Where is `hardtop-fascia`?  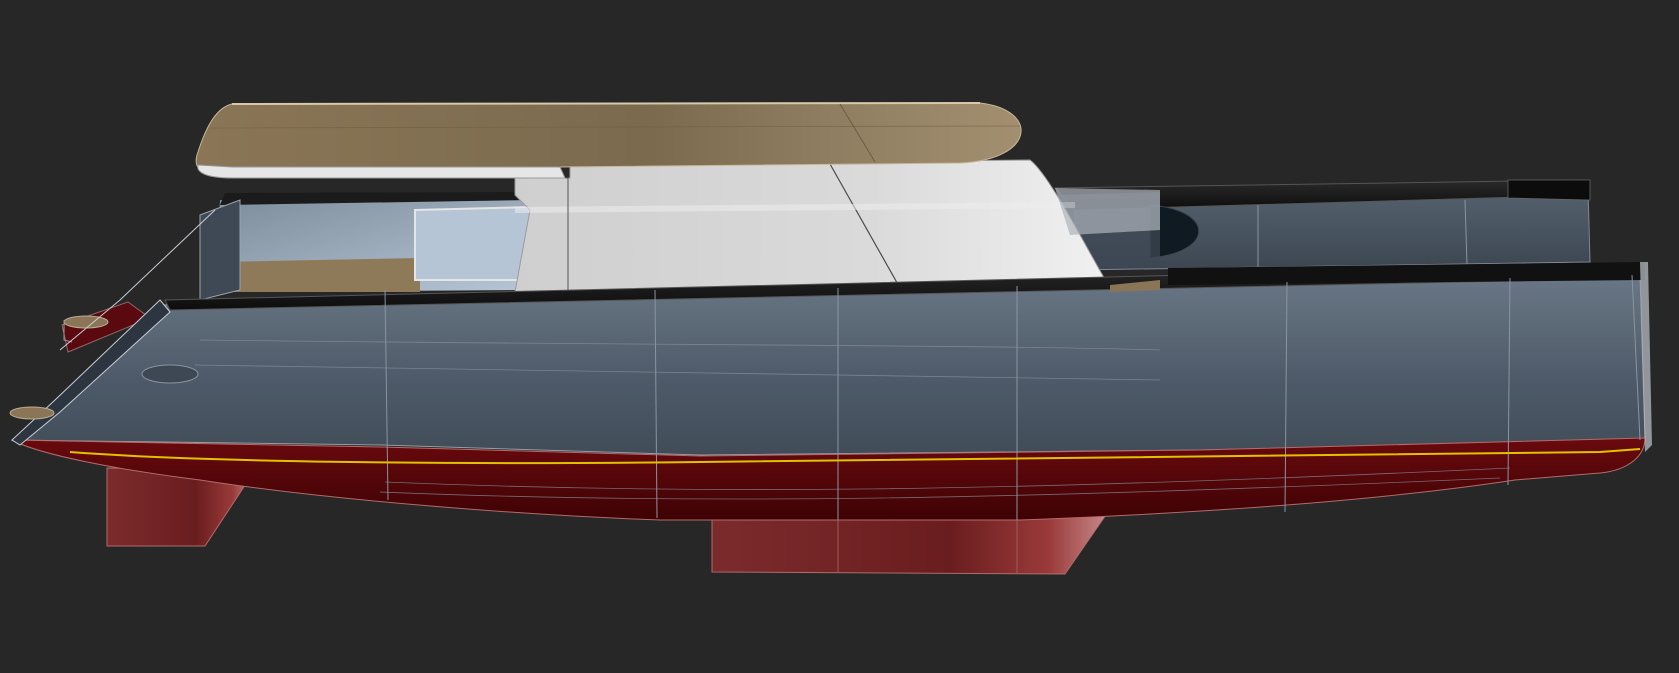
hardtop-fascia is located at coordinates (381, 171).